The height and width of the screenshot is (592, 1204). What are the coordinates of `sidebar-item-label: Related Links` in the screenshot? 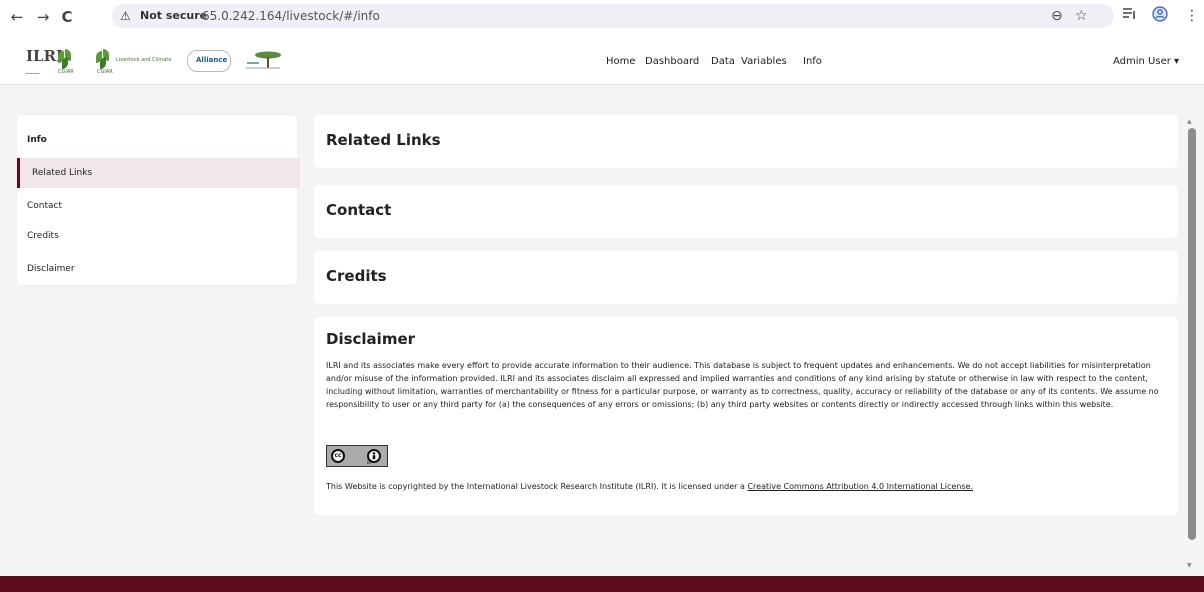 It's located at (62, 173).